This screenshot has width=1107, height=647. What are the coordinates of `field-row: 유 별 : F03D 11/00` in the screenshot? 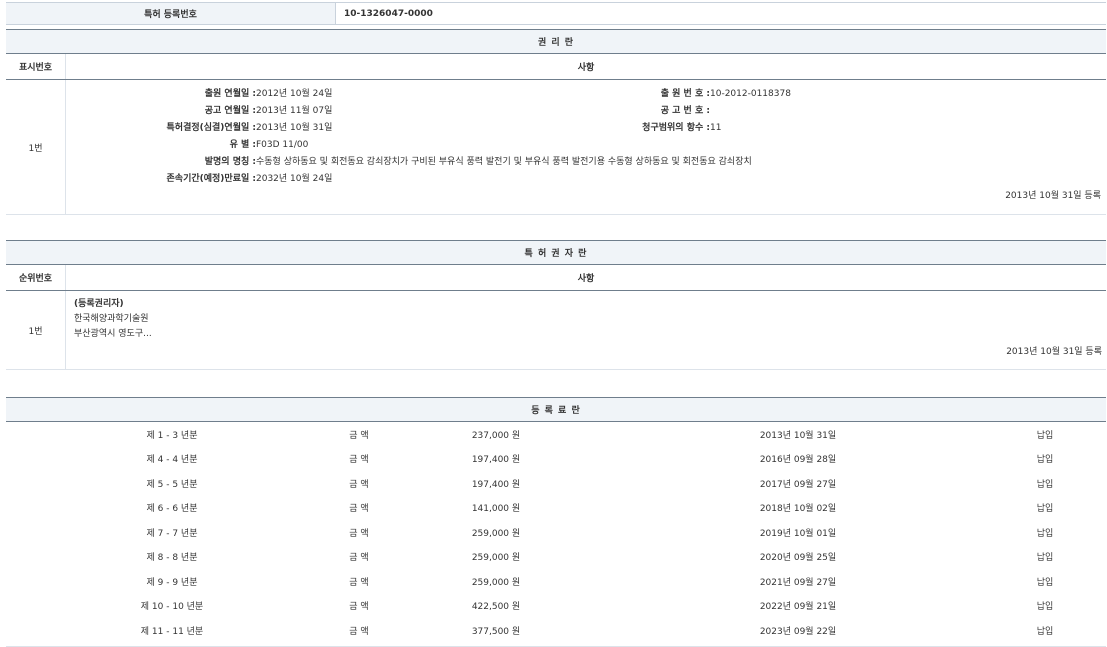 It's located at (586, 145).